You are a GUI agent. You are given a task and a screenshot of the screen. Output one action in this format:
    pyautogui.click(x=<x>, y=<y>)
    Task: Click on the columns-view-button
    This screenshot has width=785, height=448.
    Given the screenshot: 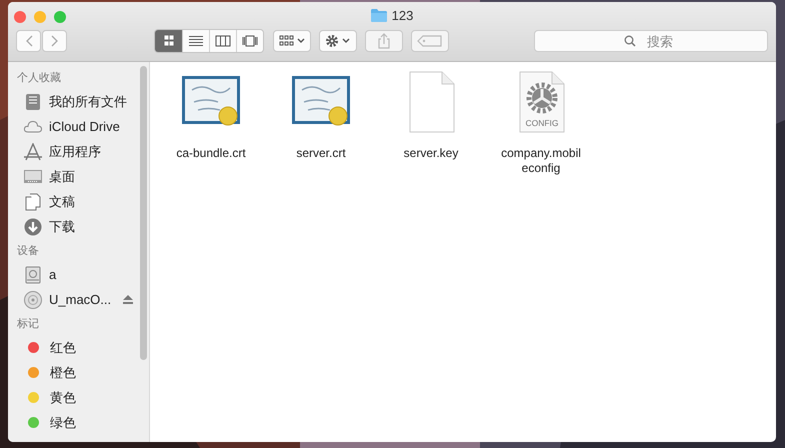 What is the action you would take?
    pyautogui.click(x=222, y=41)
    